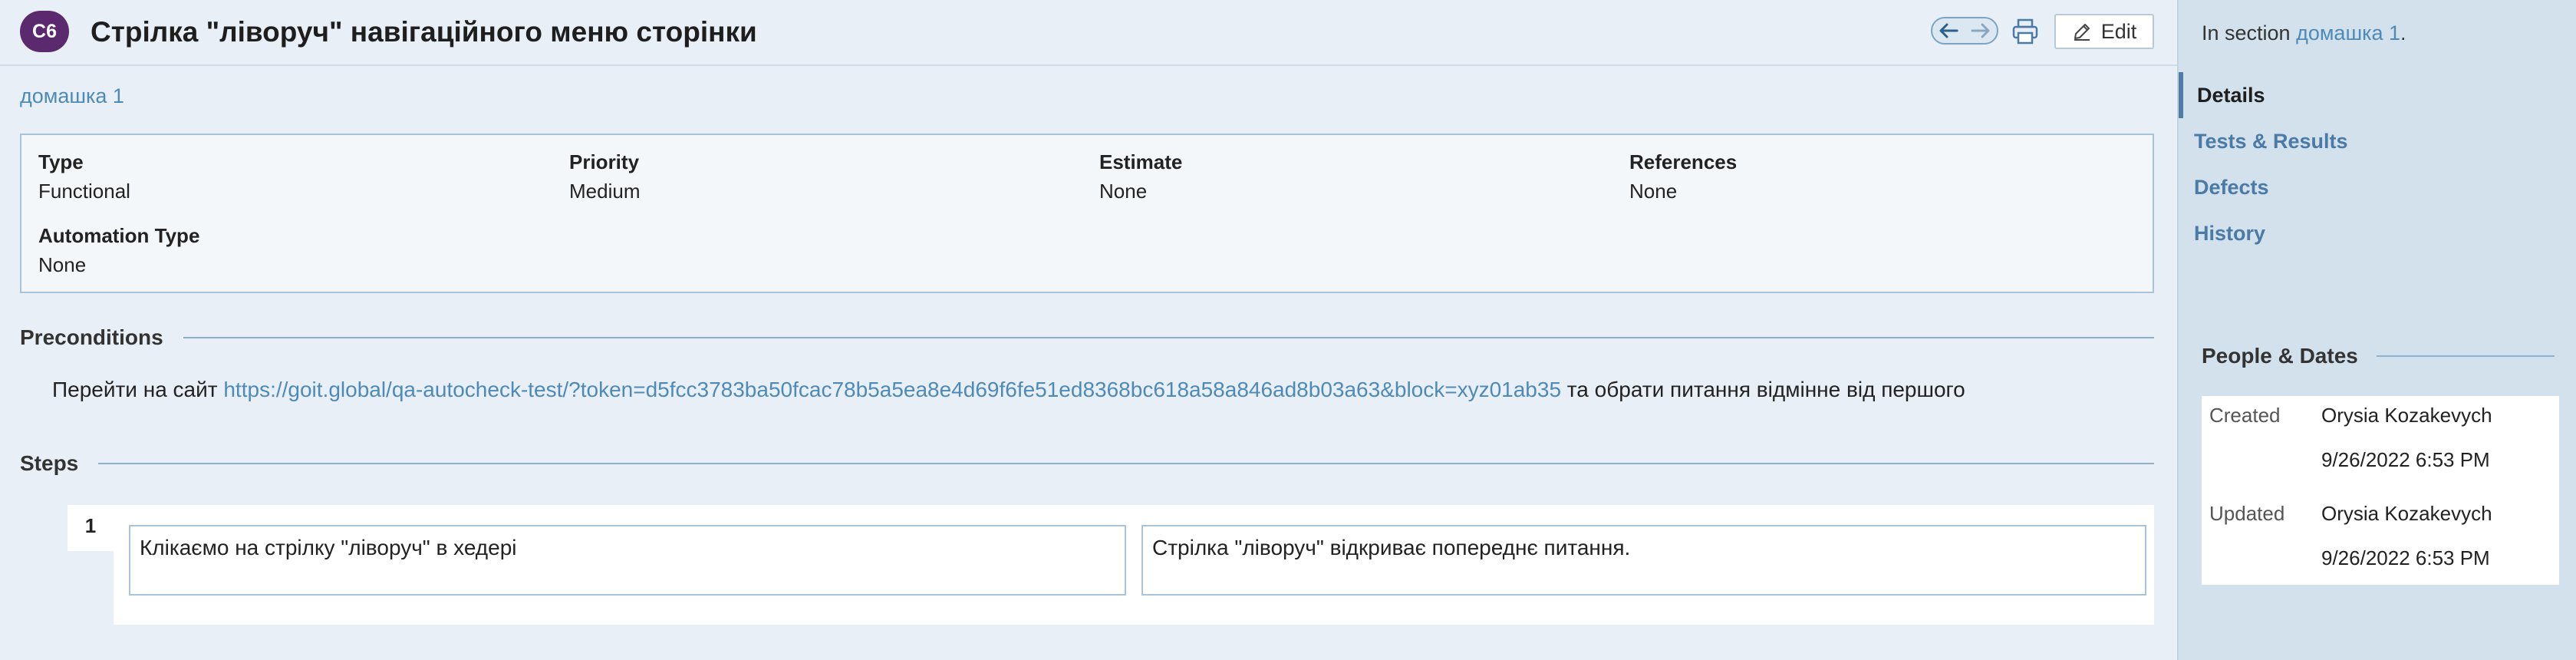  I want to click on people-dates-heading: People & Dates, so click(2378, 356).